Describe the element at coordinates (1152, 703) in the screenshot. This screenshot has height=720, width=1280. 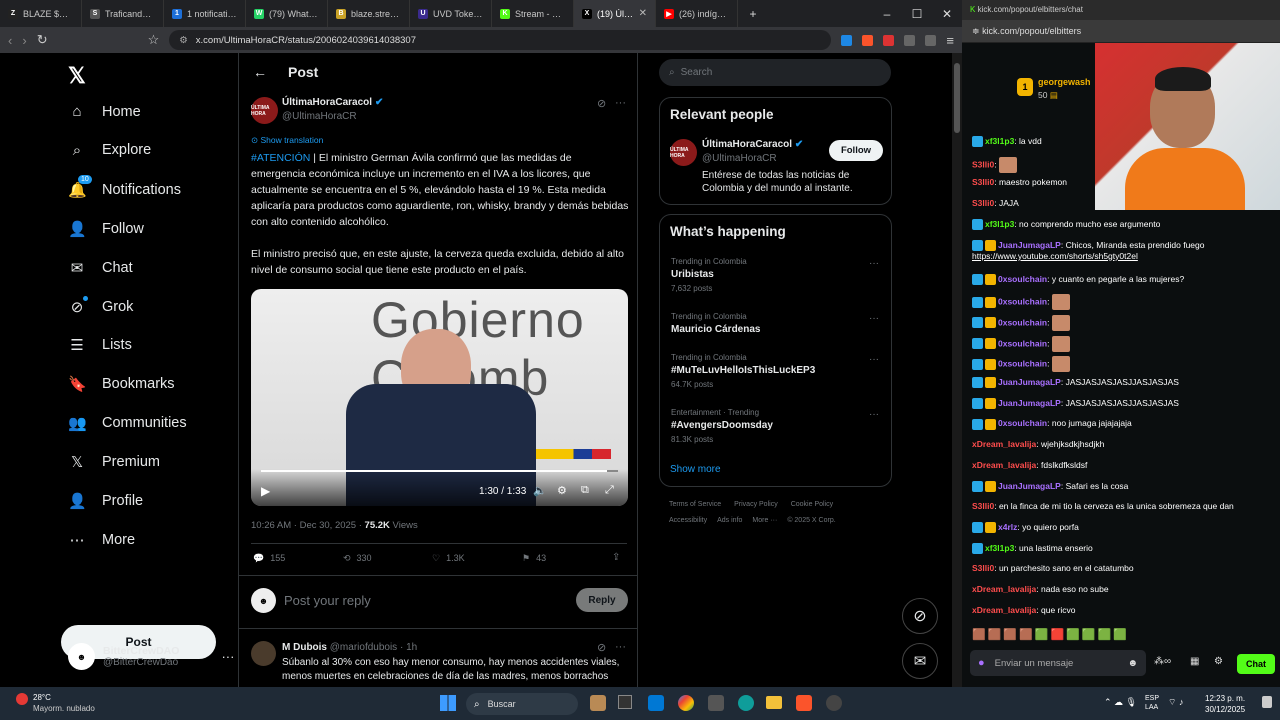
I see `language-indicator: ESP LAA` at that location.